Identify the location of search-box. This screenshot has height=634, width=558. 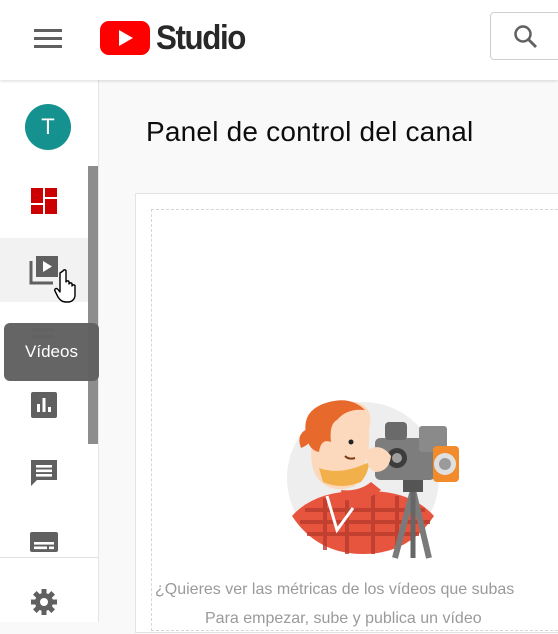
(524, 36).